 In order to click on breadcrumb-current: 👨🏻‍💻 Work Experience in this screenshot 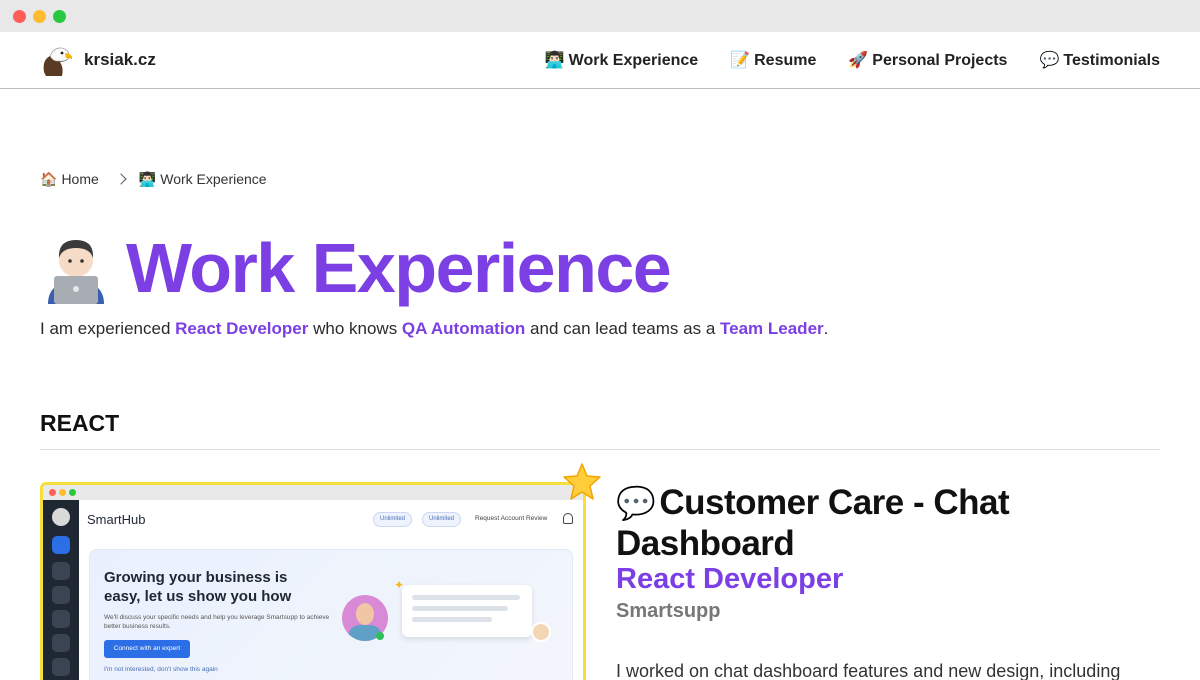, I will do `click(203, 179)`.